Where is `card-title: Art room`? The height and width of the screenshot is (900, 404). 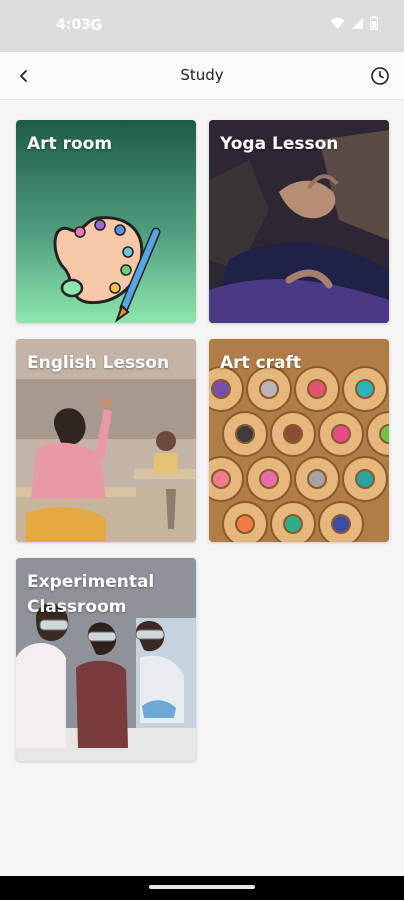
card-title: Art room is located at coordinates (70, 144).